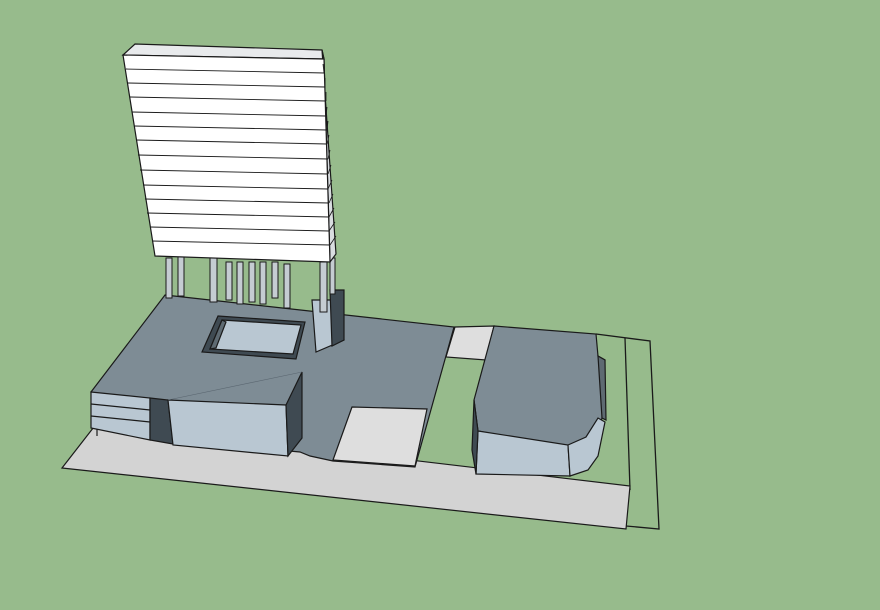 The height and width of the screenshot is (610, 880). What do you see at coordinates (539, 401) in the screenshot?
I see `annex-building` at bounding box center [539, 401].